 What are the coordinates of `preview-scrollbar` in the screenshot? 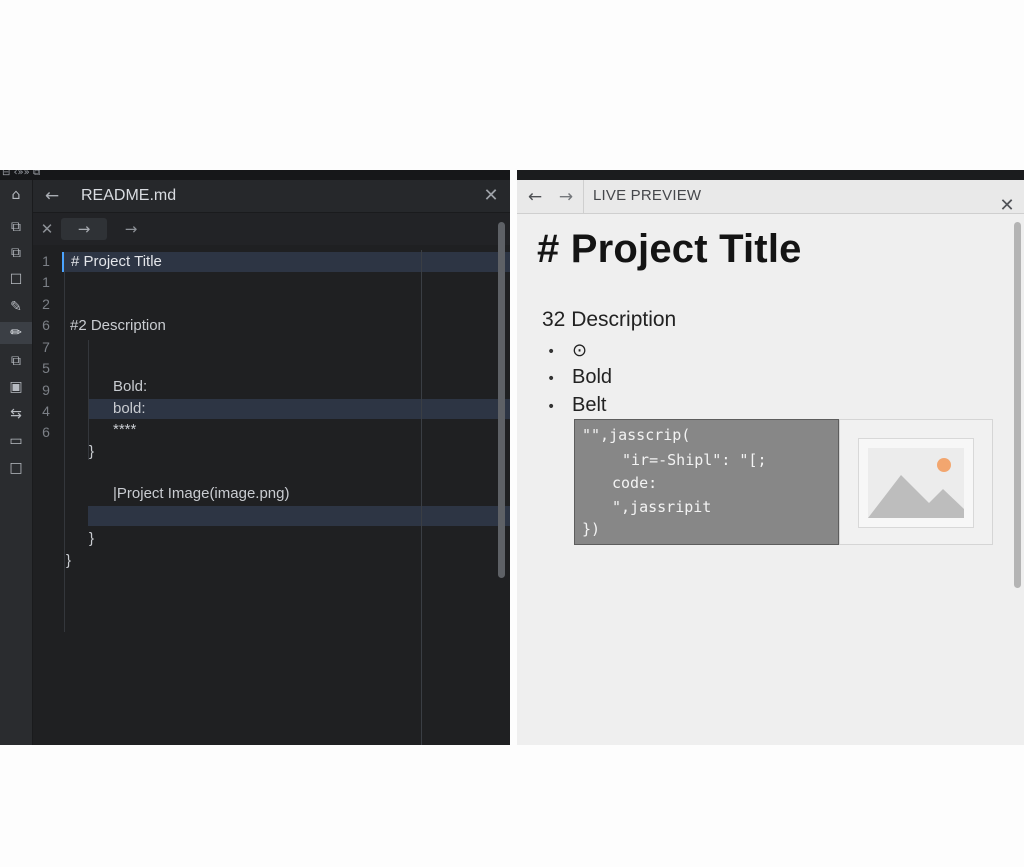 It's located at (1017, 405).